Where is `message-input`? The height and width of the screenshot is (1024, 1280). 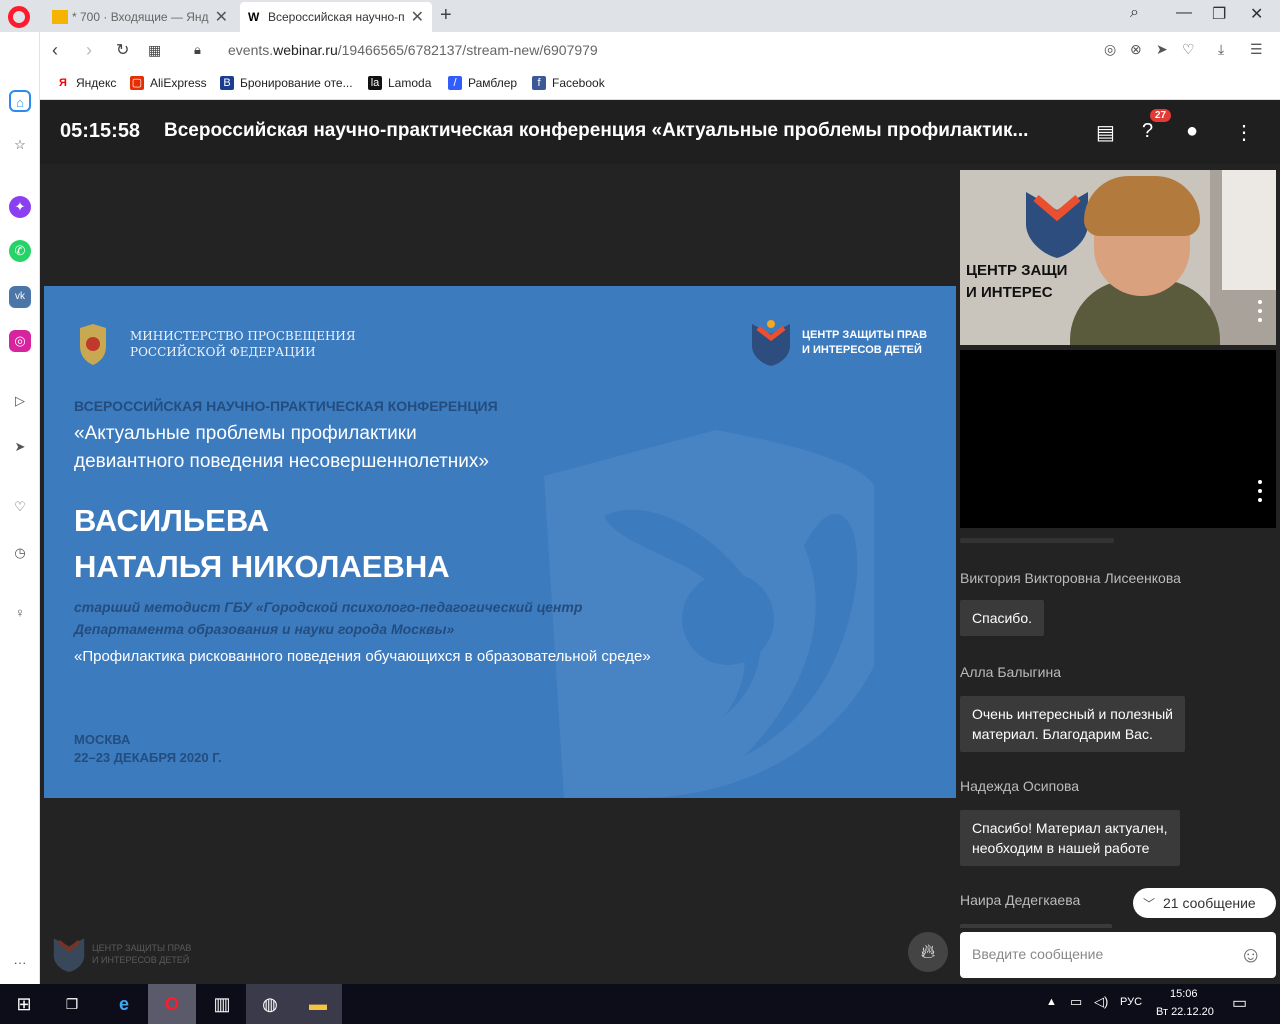 message-input is located at coordinates (1102, 954).